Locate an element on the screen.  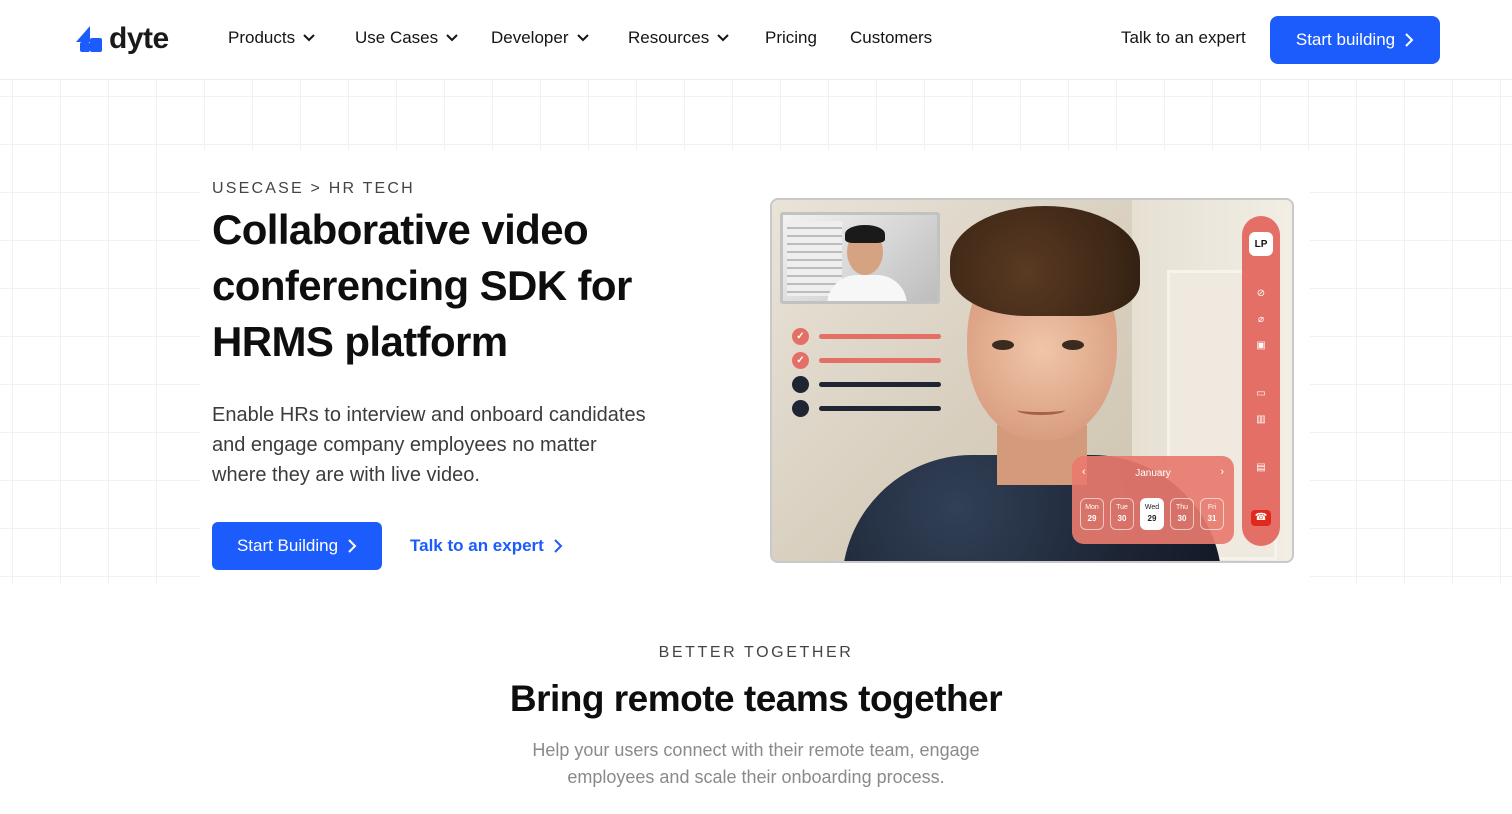
calendar-day: Thu 30 is located at coordinates (1182, 514).